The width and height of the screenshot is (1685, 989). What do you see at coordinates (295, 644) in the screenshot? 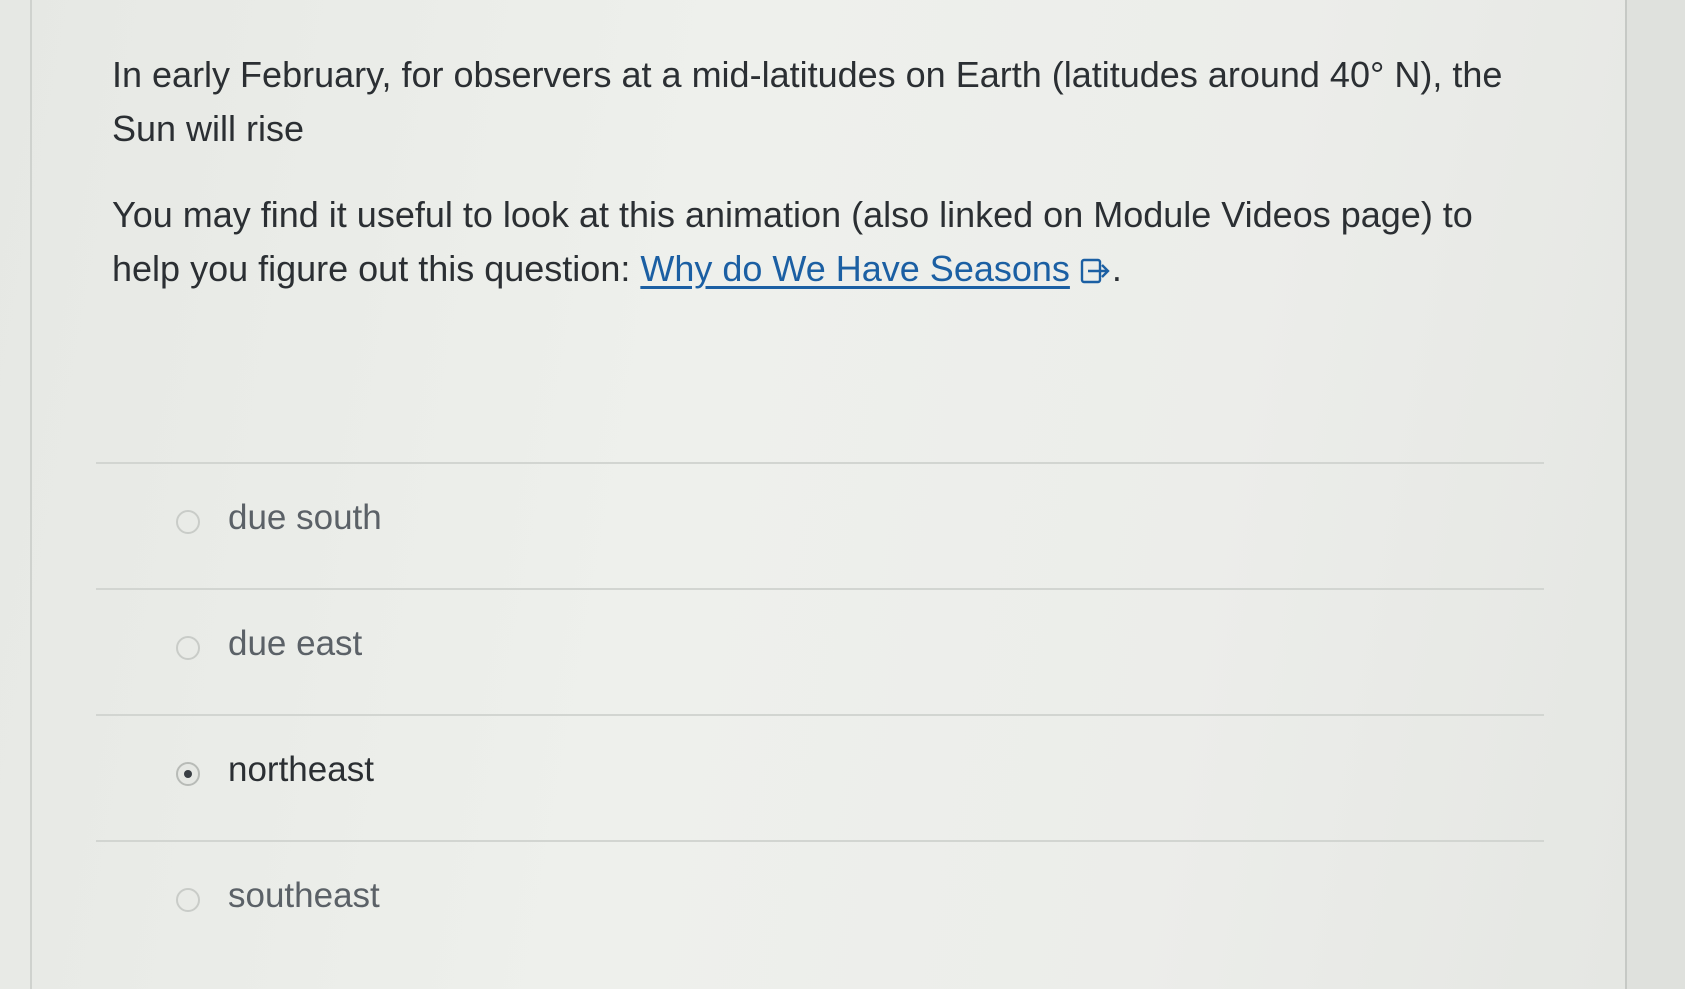
I see `answer-label: due east` at bounding box center [295, 644].